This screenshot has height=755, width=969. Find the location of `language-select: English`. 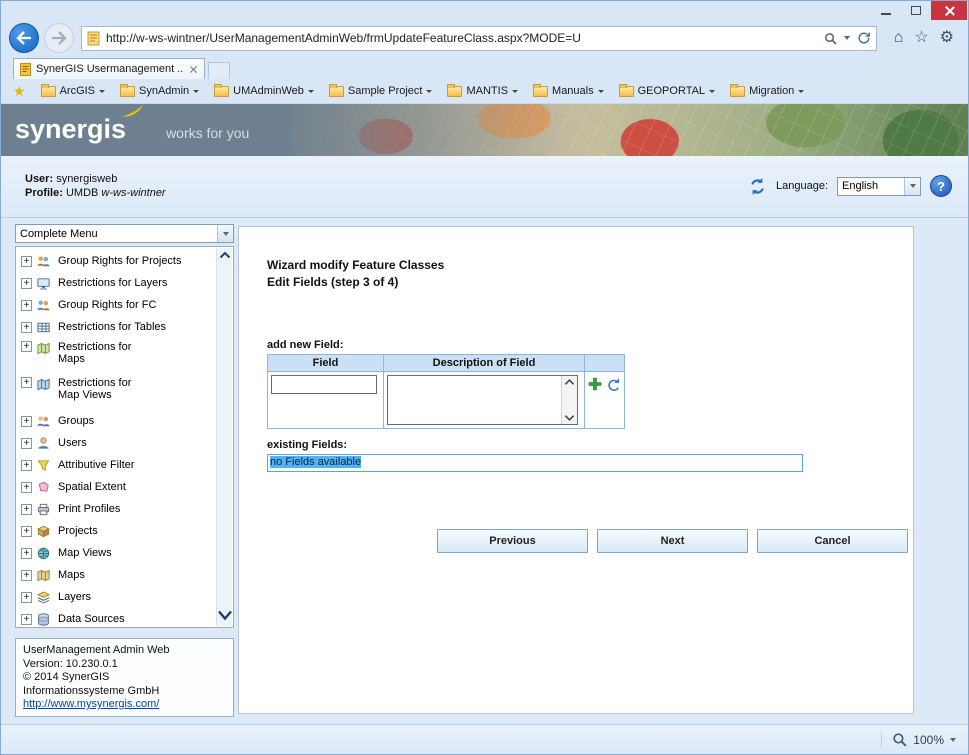

language-select: English is located at coordinates (879, 186).